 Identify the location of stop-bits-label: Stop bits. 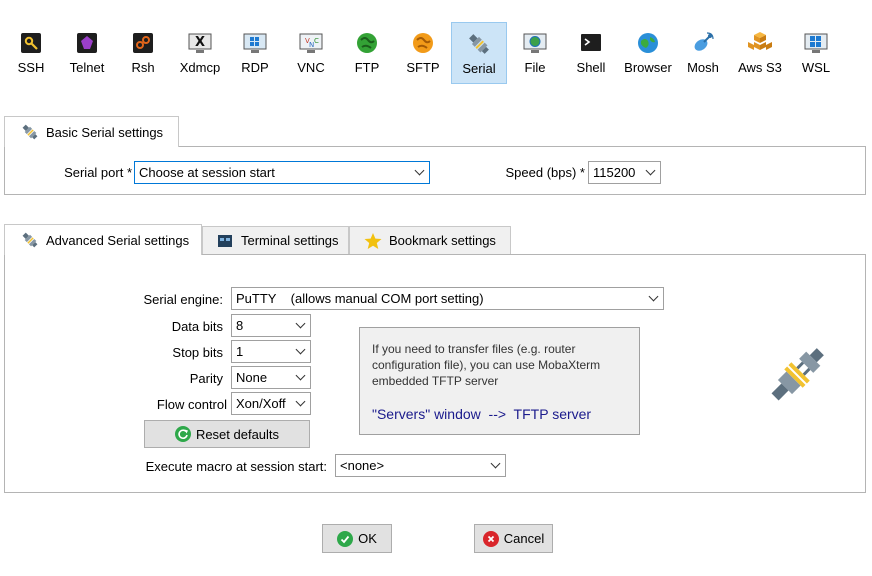
(197, 352).